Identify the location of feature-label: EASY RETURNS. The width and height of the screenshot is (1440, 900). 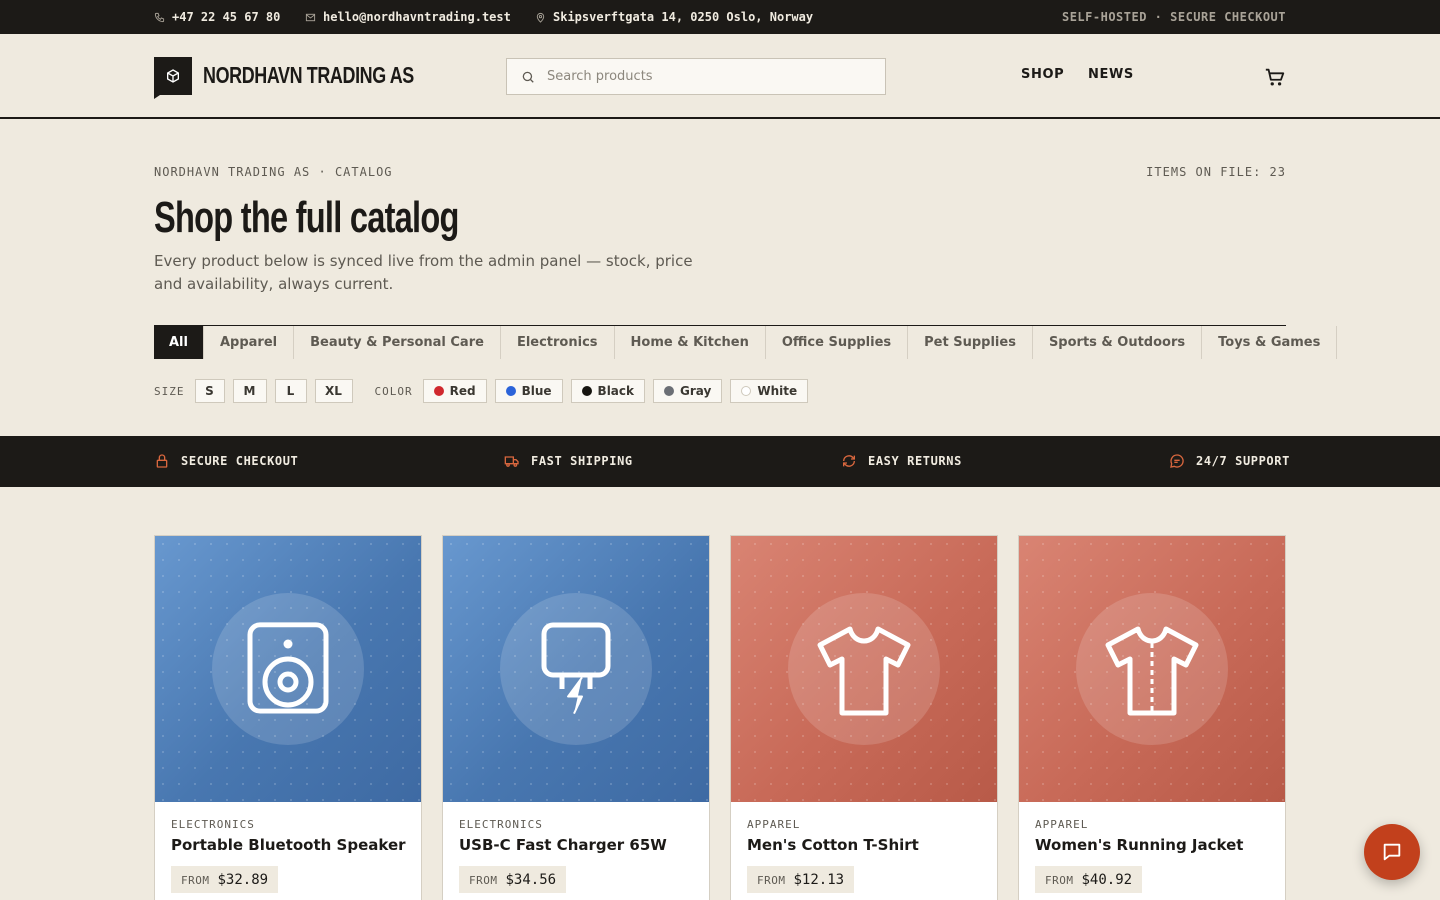
(915, 461).